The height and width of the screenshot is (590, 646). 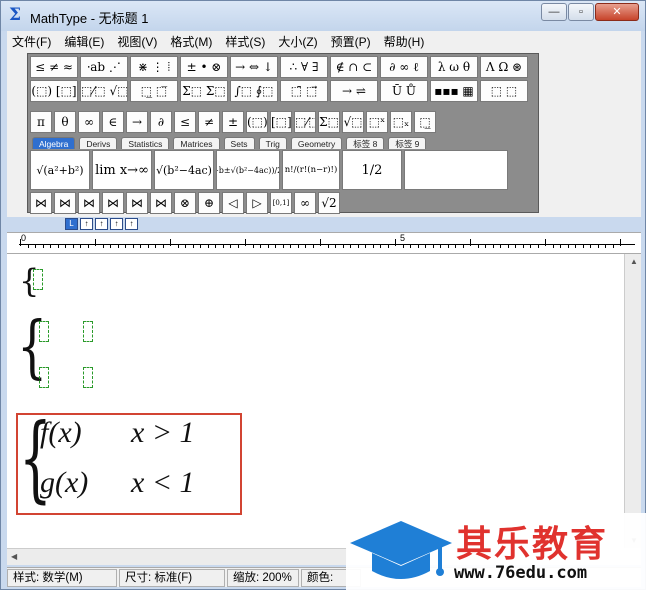 What do you see at coordinates (281, 122) in the screenshot?
I see `brackets-button: [⬚]` at bounding box center [281, 122].